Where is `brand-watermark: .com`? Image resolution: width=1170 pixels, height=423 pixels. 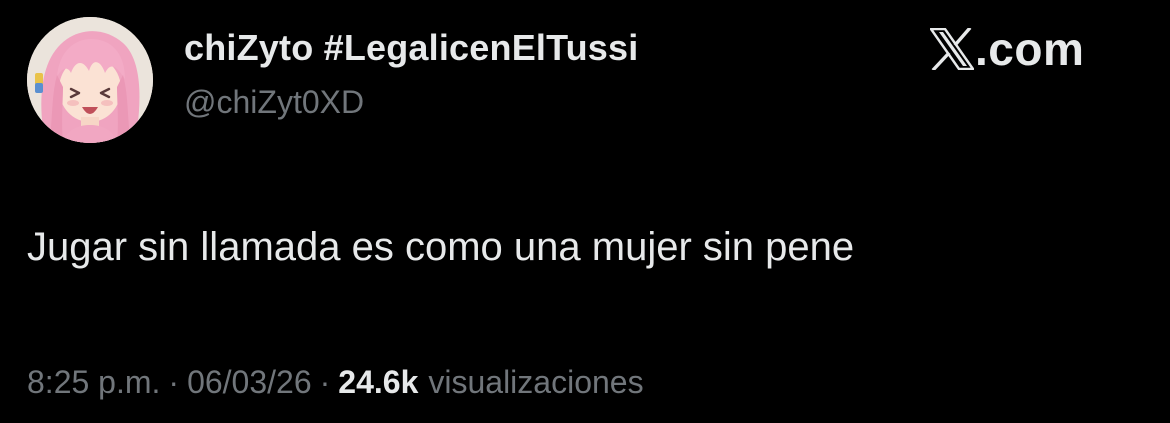
brand-watermark: .com is located at coordinates (1007, 49).